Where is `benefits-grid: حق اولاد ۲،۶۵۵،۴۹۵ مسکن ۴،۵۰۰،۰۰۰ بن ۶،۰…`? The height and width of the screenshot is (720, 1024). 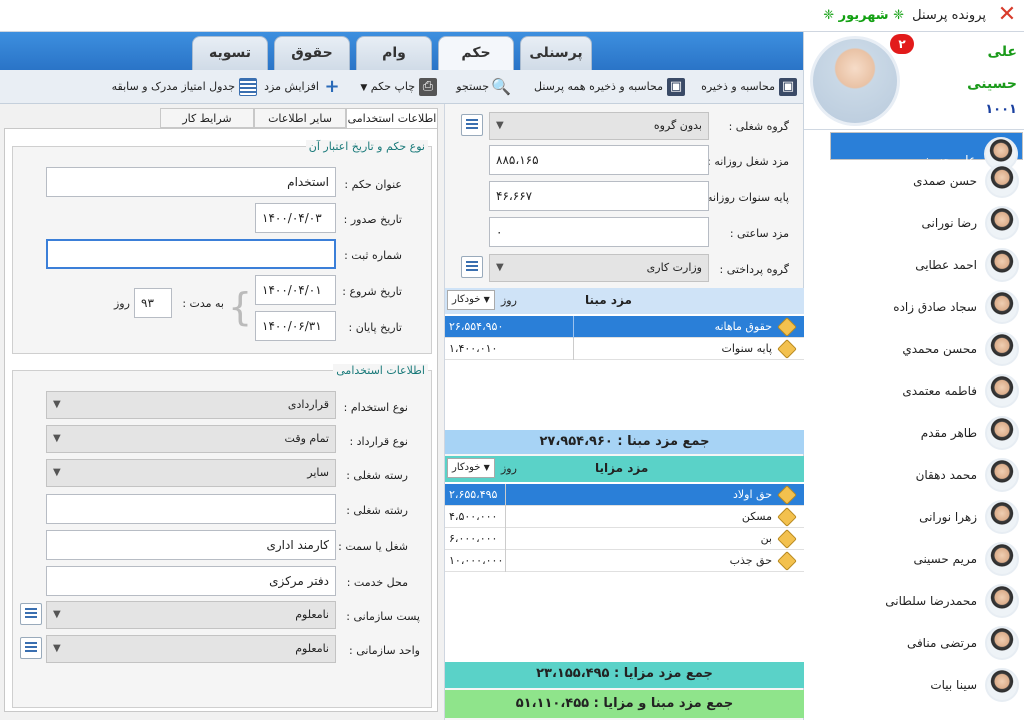
benefits-grid: حق اولاد ۲،۶۵۵،۴۹۵ مسکن ۴،۵۰۰،۰۰۰ بن ۶،۰… is located at coordinates (624, 572).